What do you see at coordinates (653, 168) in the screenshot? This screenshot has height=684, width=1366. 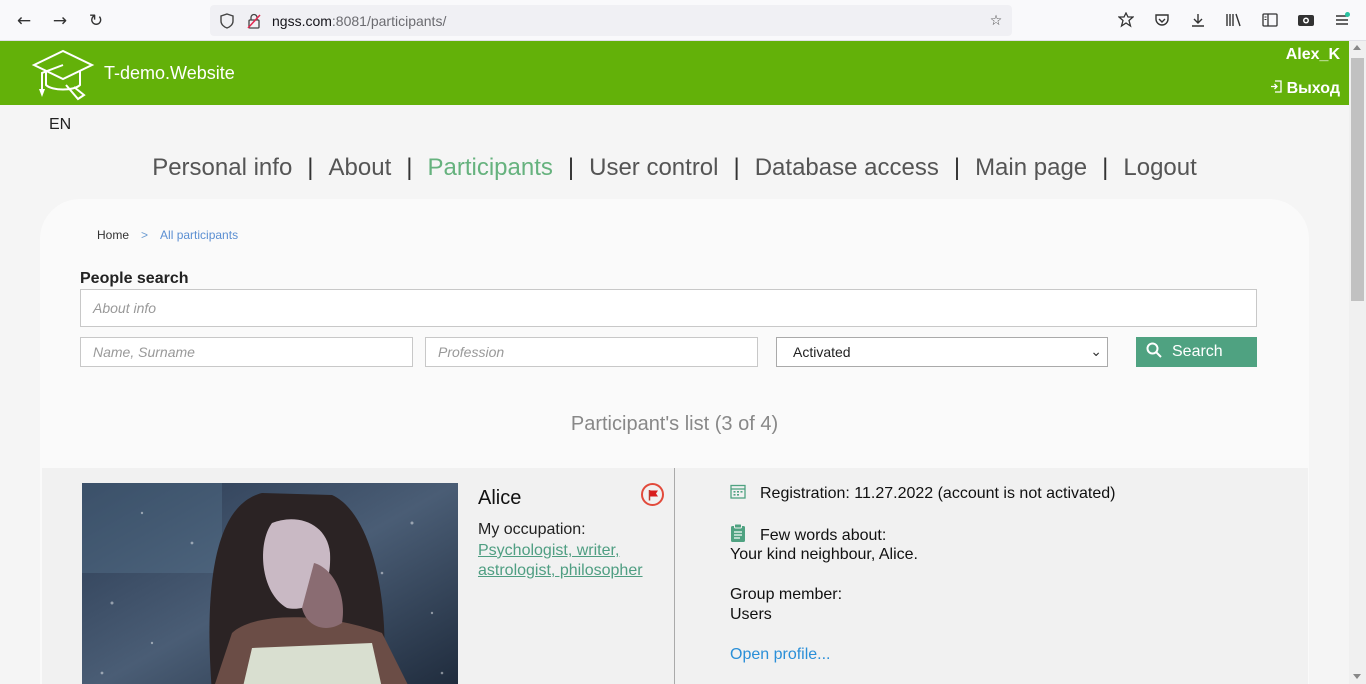 I see `nav-user-control: User control` at bounding box center [653, 168].